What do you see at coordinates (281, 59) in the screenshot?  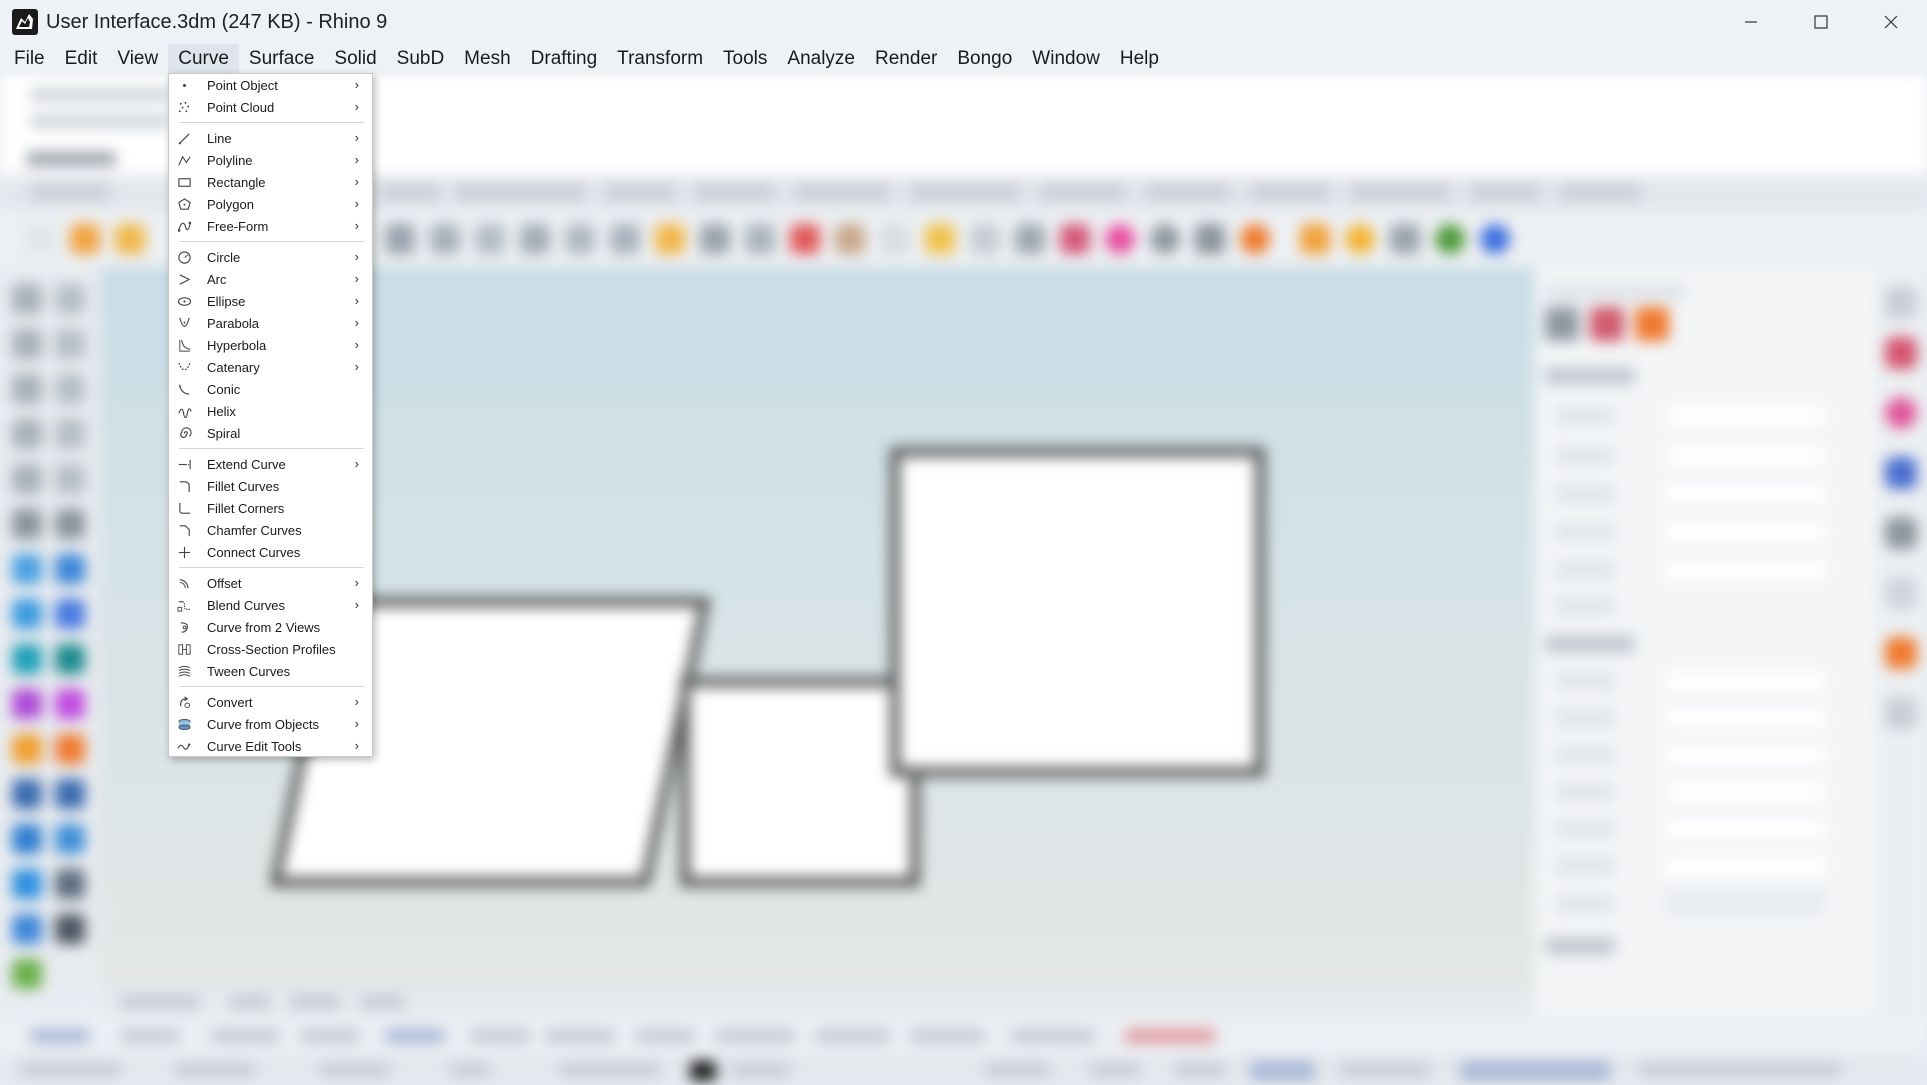 I see `menu-surface: Surface` at bounding box center [281, 59].